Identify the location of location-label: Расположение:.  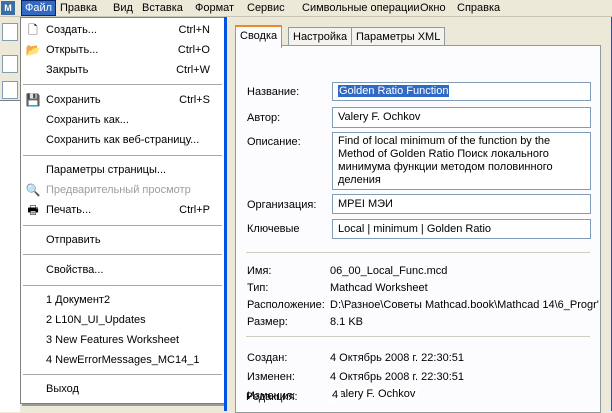
(286, 305).